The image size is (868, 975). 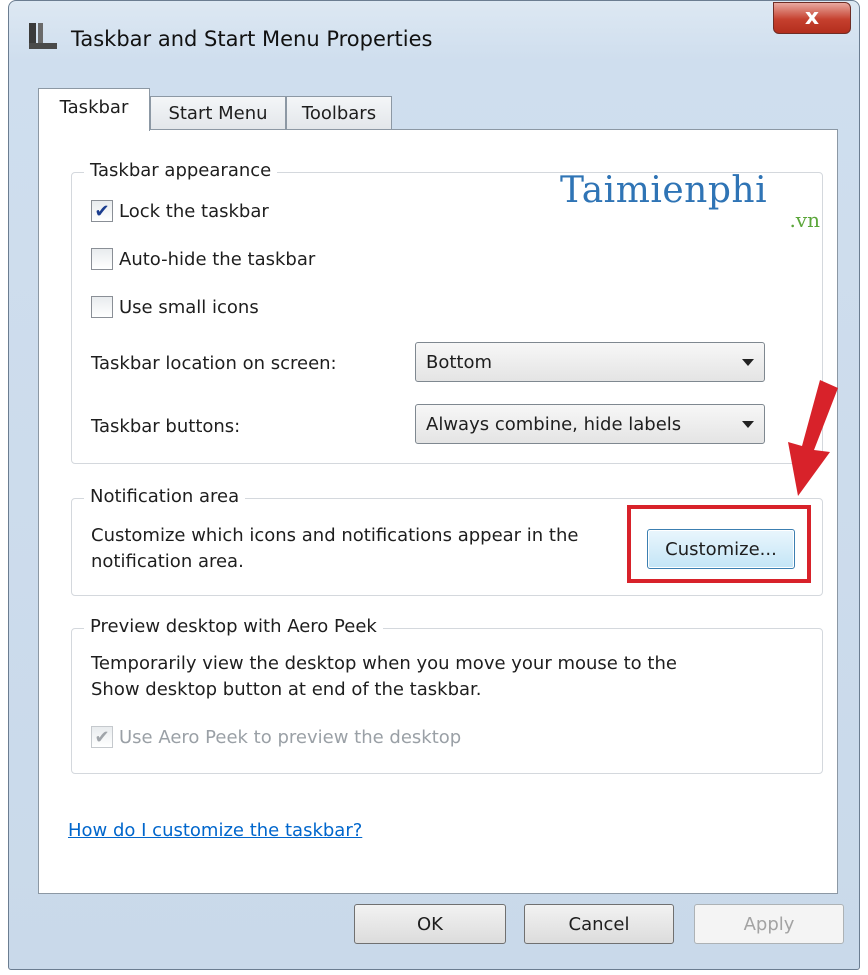 What do you see at coordinates (215, 830) in the screenshot?
I see `help-link: How do I customize the taskbar?` at bounding box center [215, 830].